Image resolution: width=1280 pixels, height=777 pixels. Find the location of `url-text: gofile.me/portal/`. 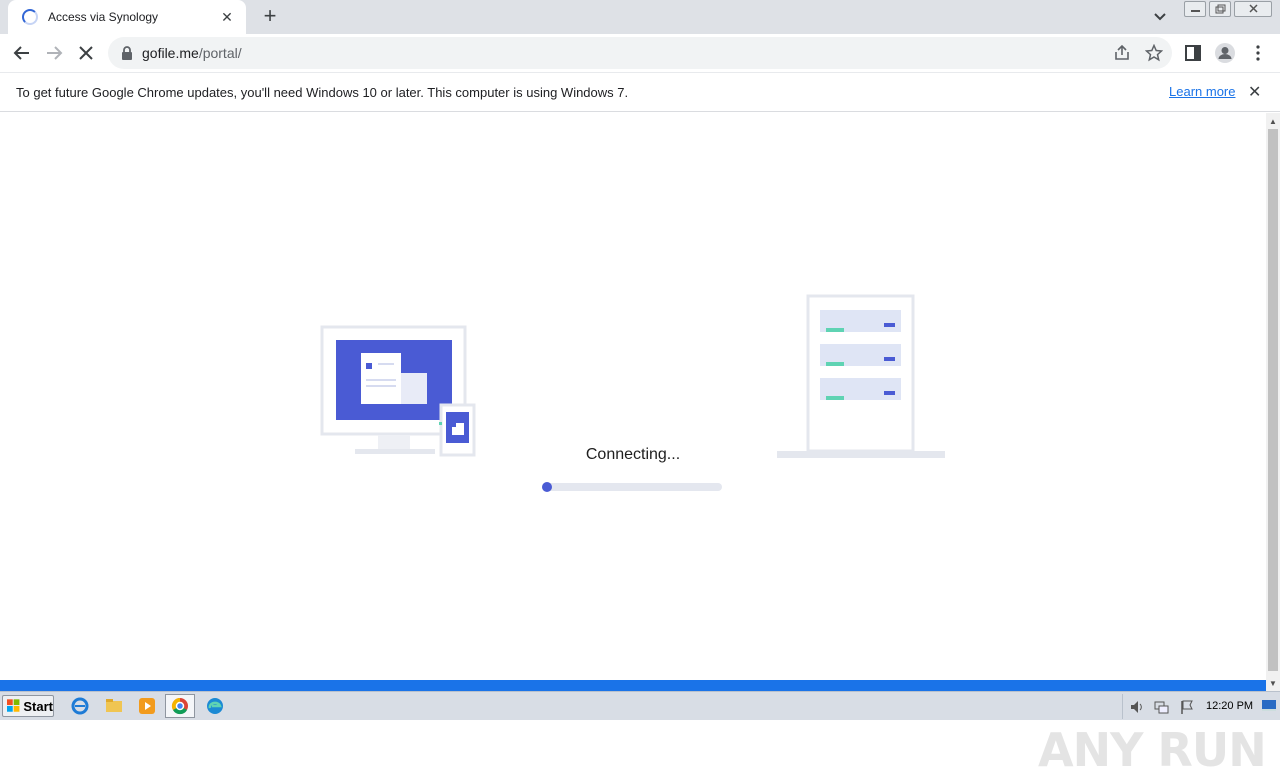

url-text: gofile.me/portal/ is located at coordinates (192, 53).